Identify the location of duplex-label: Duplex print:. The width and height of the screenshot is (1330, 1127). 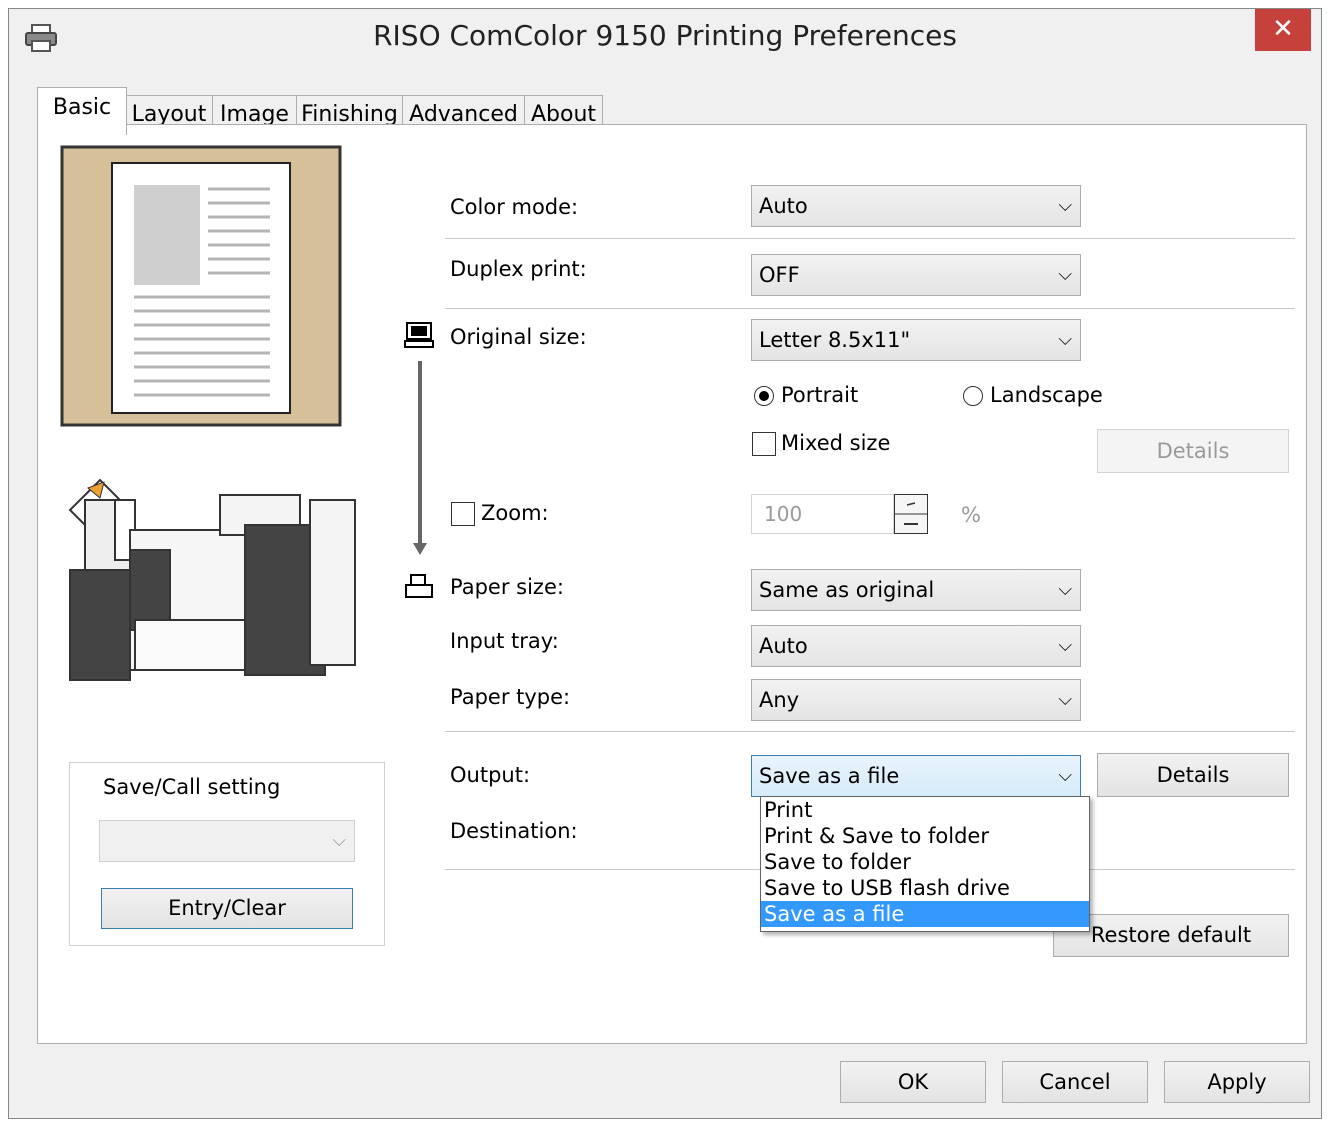
(518, 269).